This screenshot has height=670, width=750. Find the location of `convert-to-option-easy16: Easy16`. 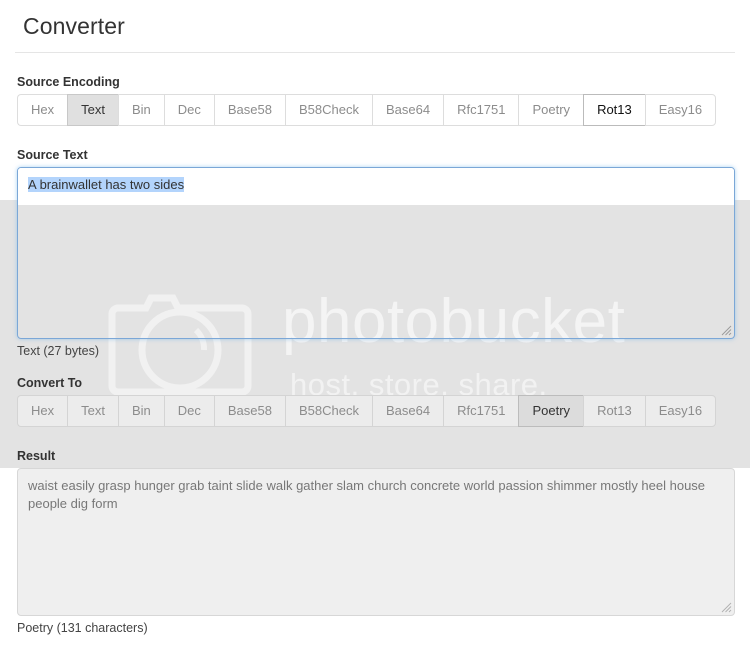

convert-to-option-easy16: Easy16 is located at coordinates (680, 411).